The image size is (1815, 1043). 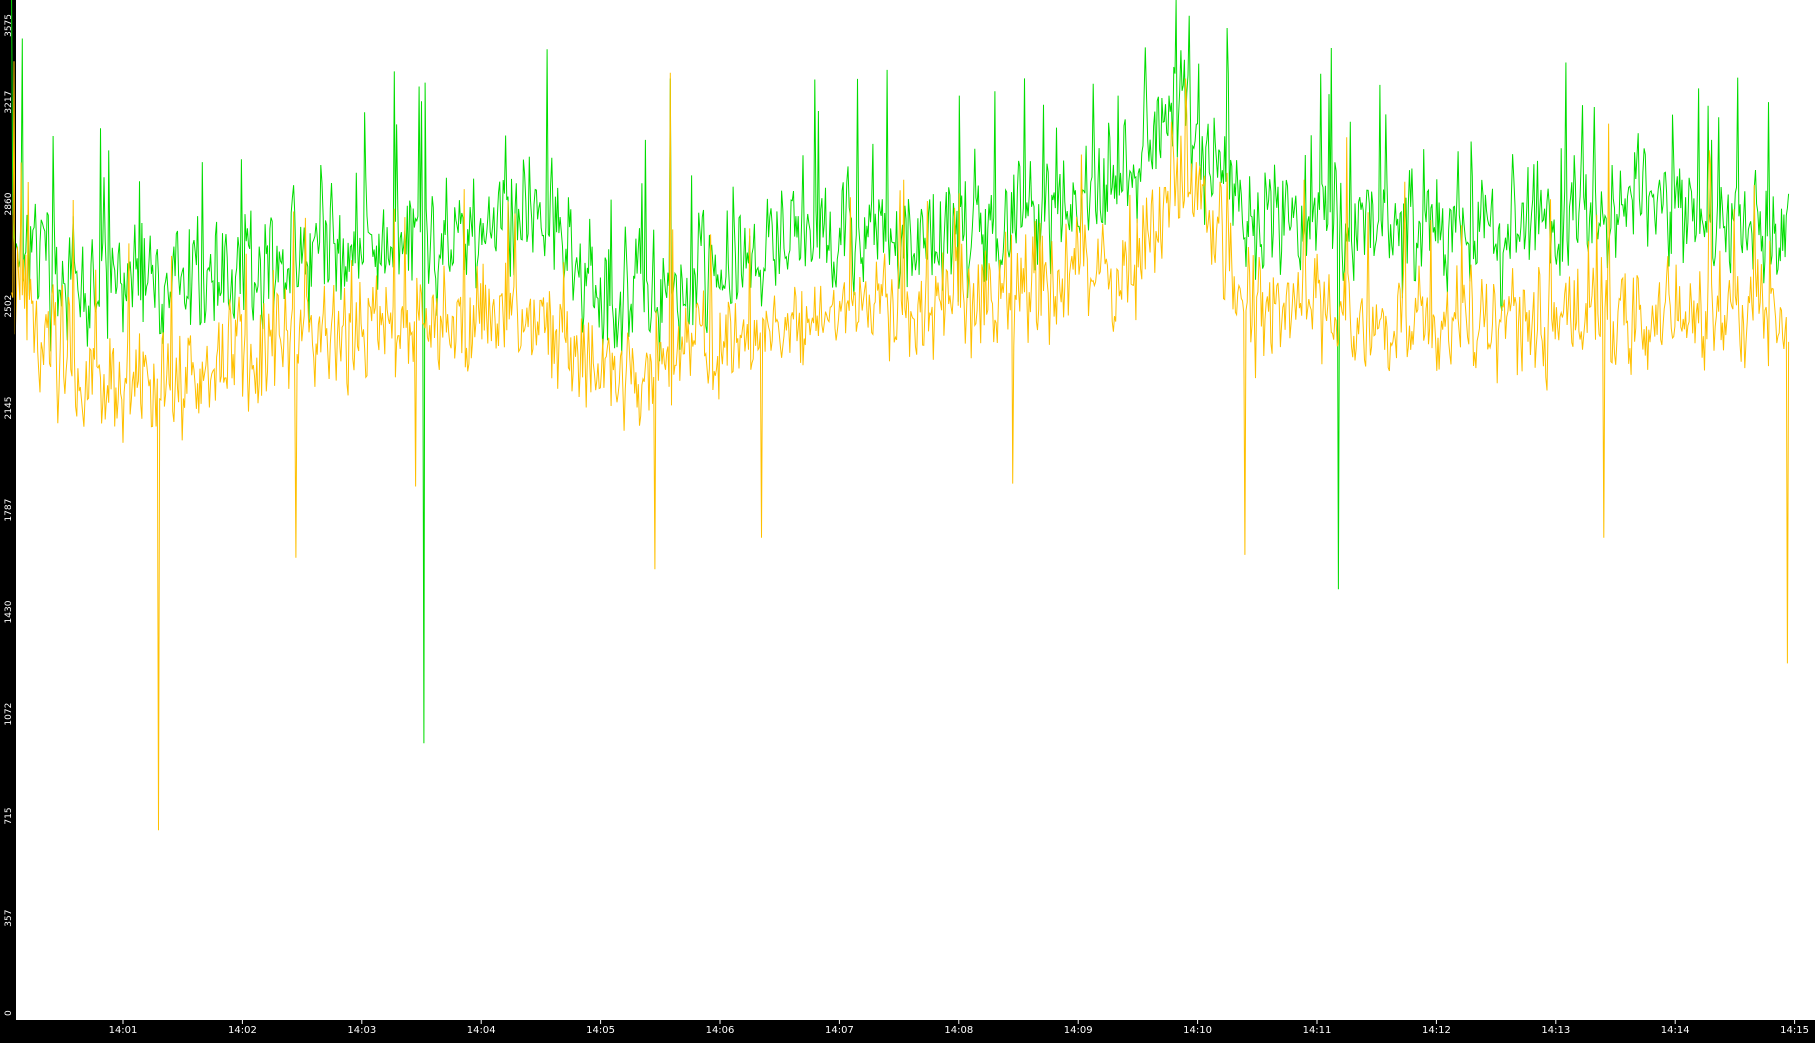 What do you see at coordinates (1794, 1030) in the screenshot?
I see `x-tick-label: 14:15` at bounding box center [1794, 1030].